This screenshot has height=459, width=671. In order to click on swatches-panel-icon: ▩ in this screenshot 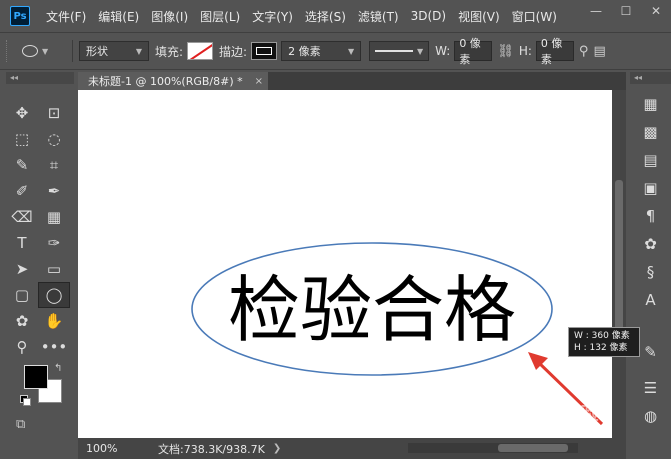, I will do `click(650, 132)`.